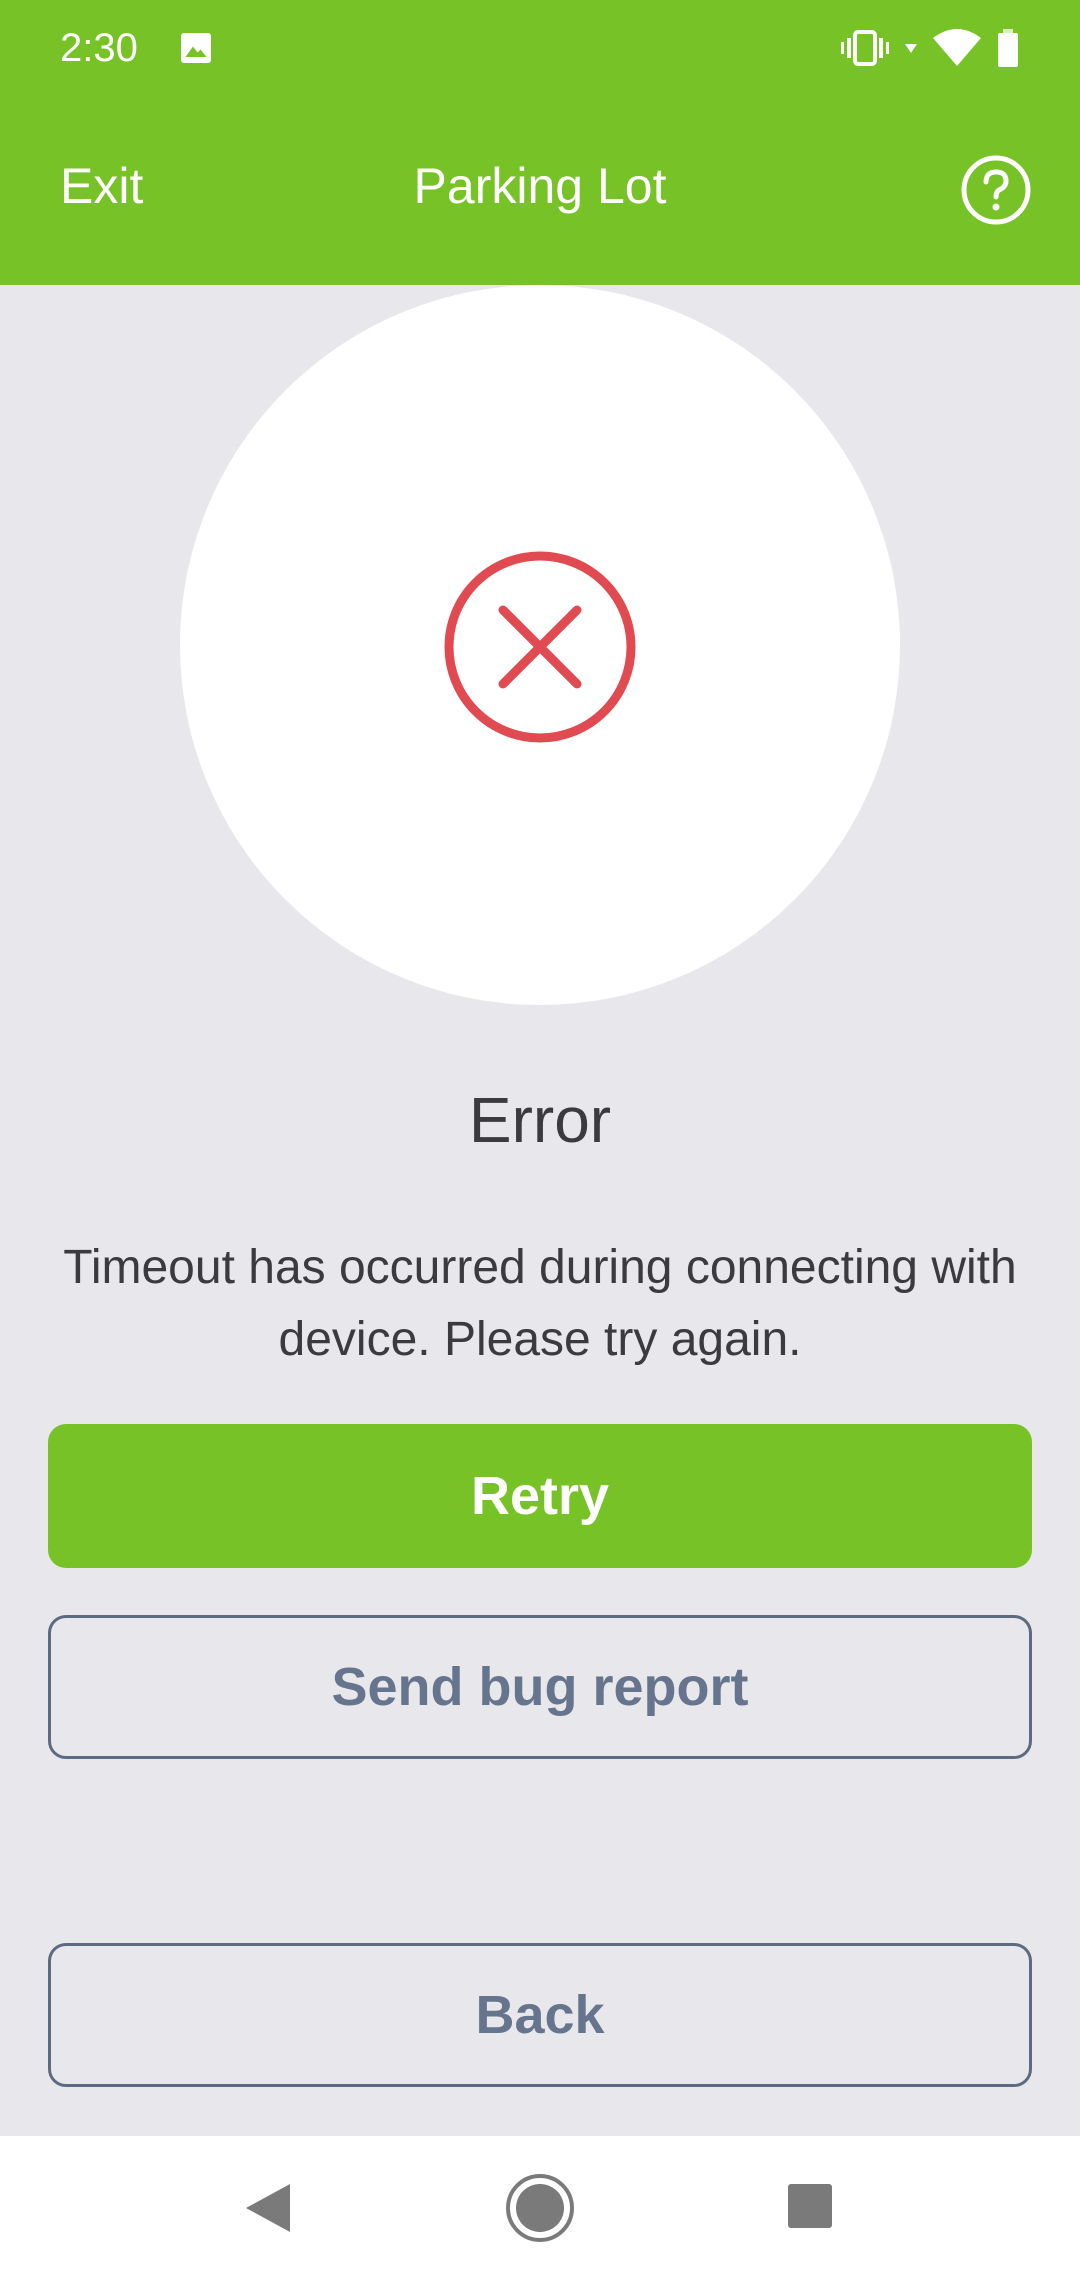 This screenshot has height=2280, width=1080. What do you see at coordinates (996, 190) in the screenshot?
I see `help-icon` at bounding box center [996, 190].